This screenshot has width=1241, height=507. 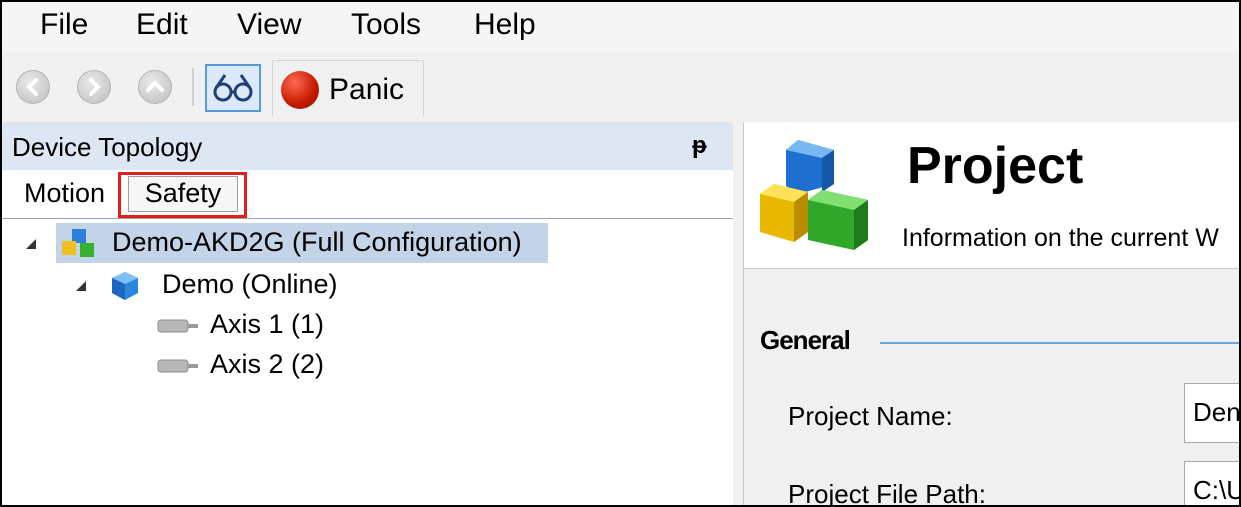 I want to click on project-file-path-field: C:\U, so click(x=1211, y=483).